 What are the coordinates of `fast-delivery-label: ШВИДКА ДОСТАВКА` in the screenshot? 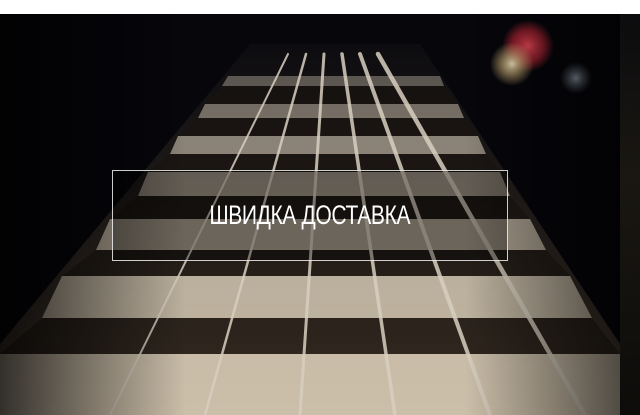 It's located at (310, 215).